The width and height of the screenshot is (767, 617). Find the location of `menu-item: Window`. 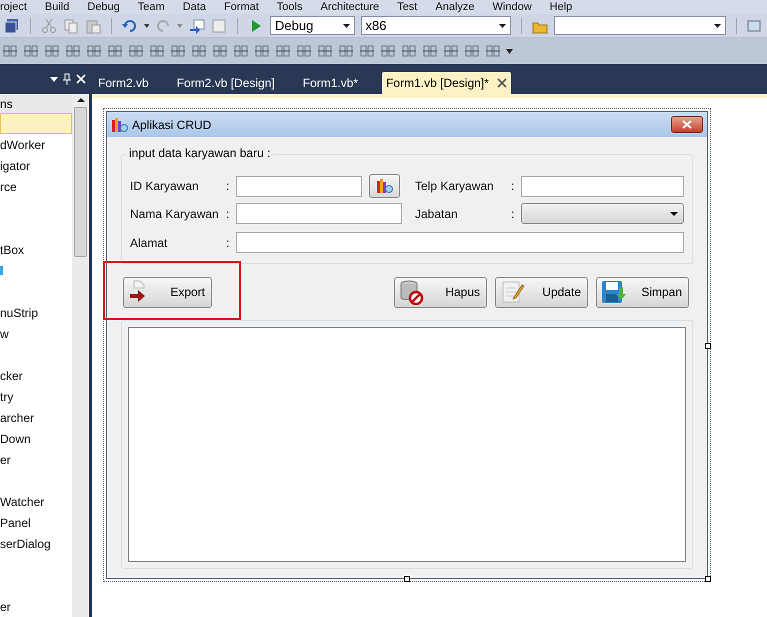

menu-item: Window is located at coordinates (512, 7).